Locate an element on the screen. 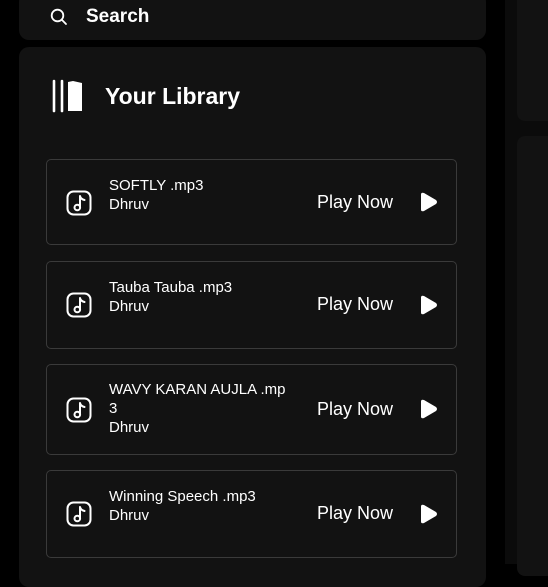  search-bar: Search is located at coordinates (252, 20).